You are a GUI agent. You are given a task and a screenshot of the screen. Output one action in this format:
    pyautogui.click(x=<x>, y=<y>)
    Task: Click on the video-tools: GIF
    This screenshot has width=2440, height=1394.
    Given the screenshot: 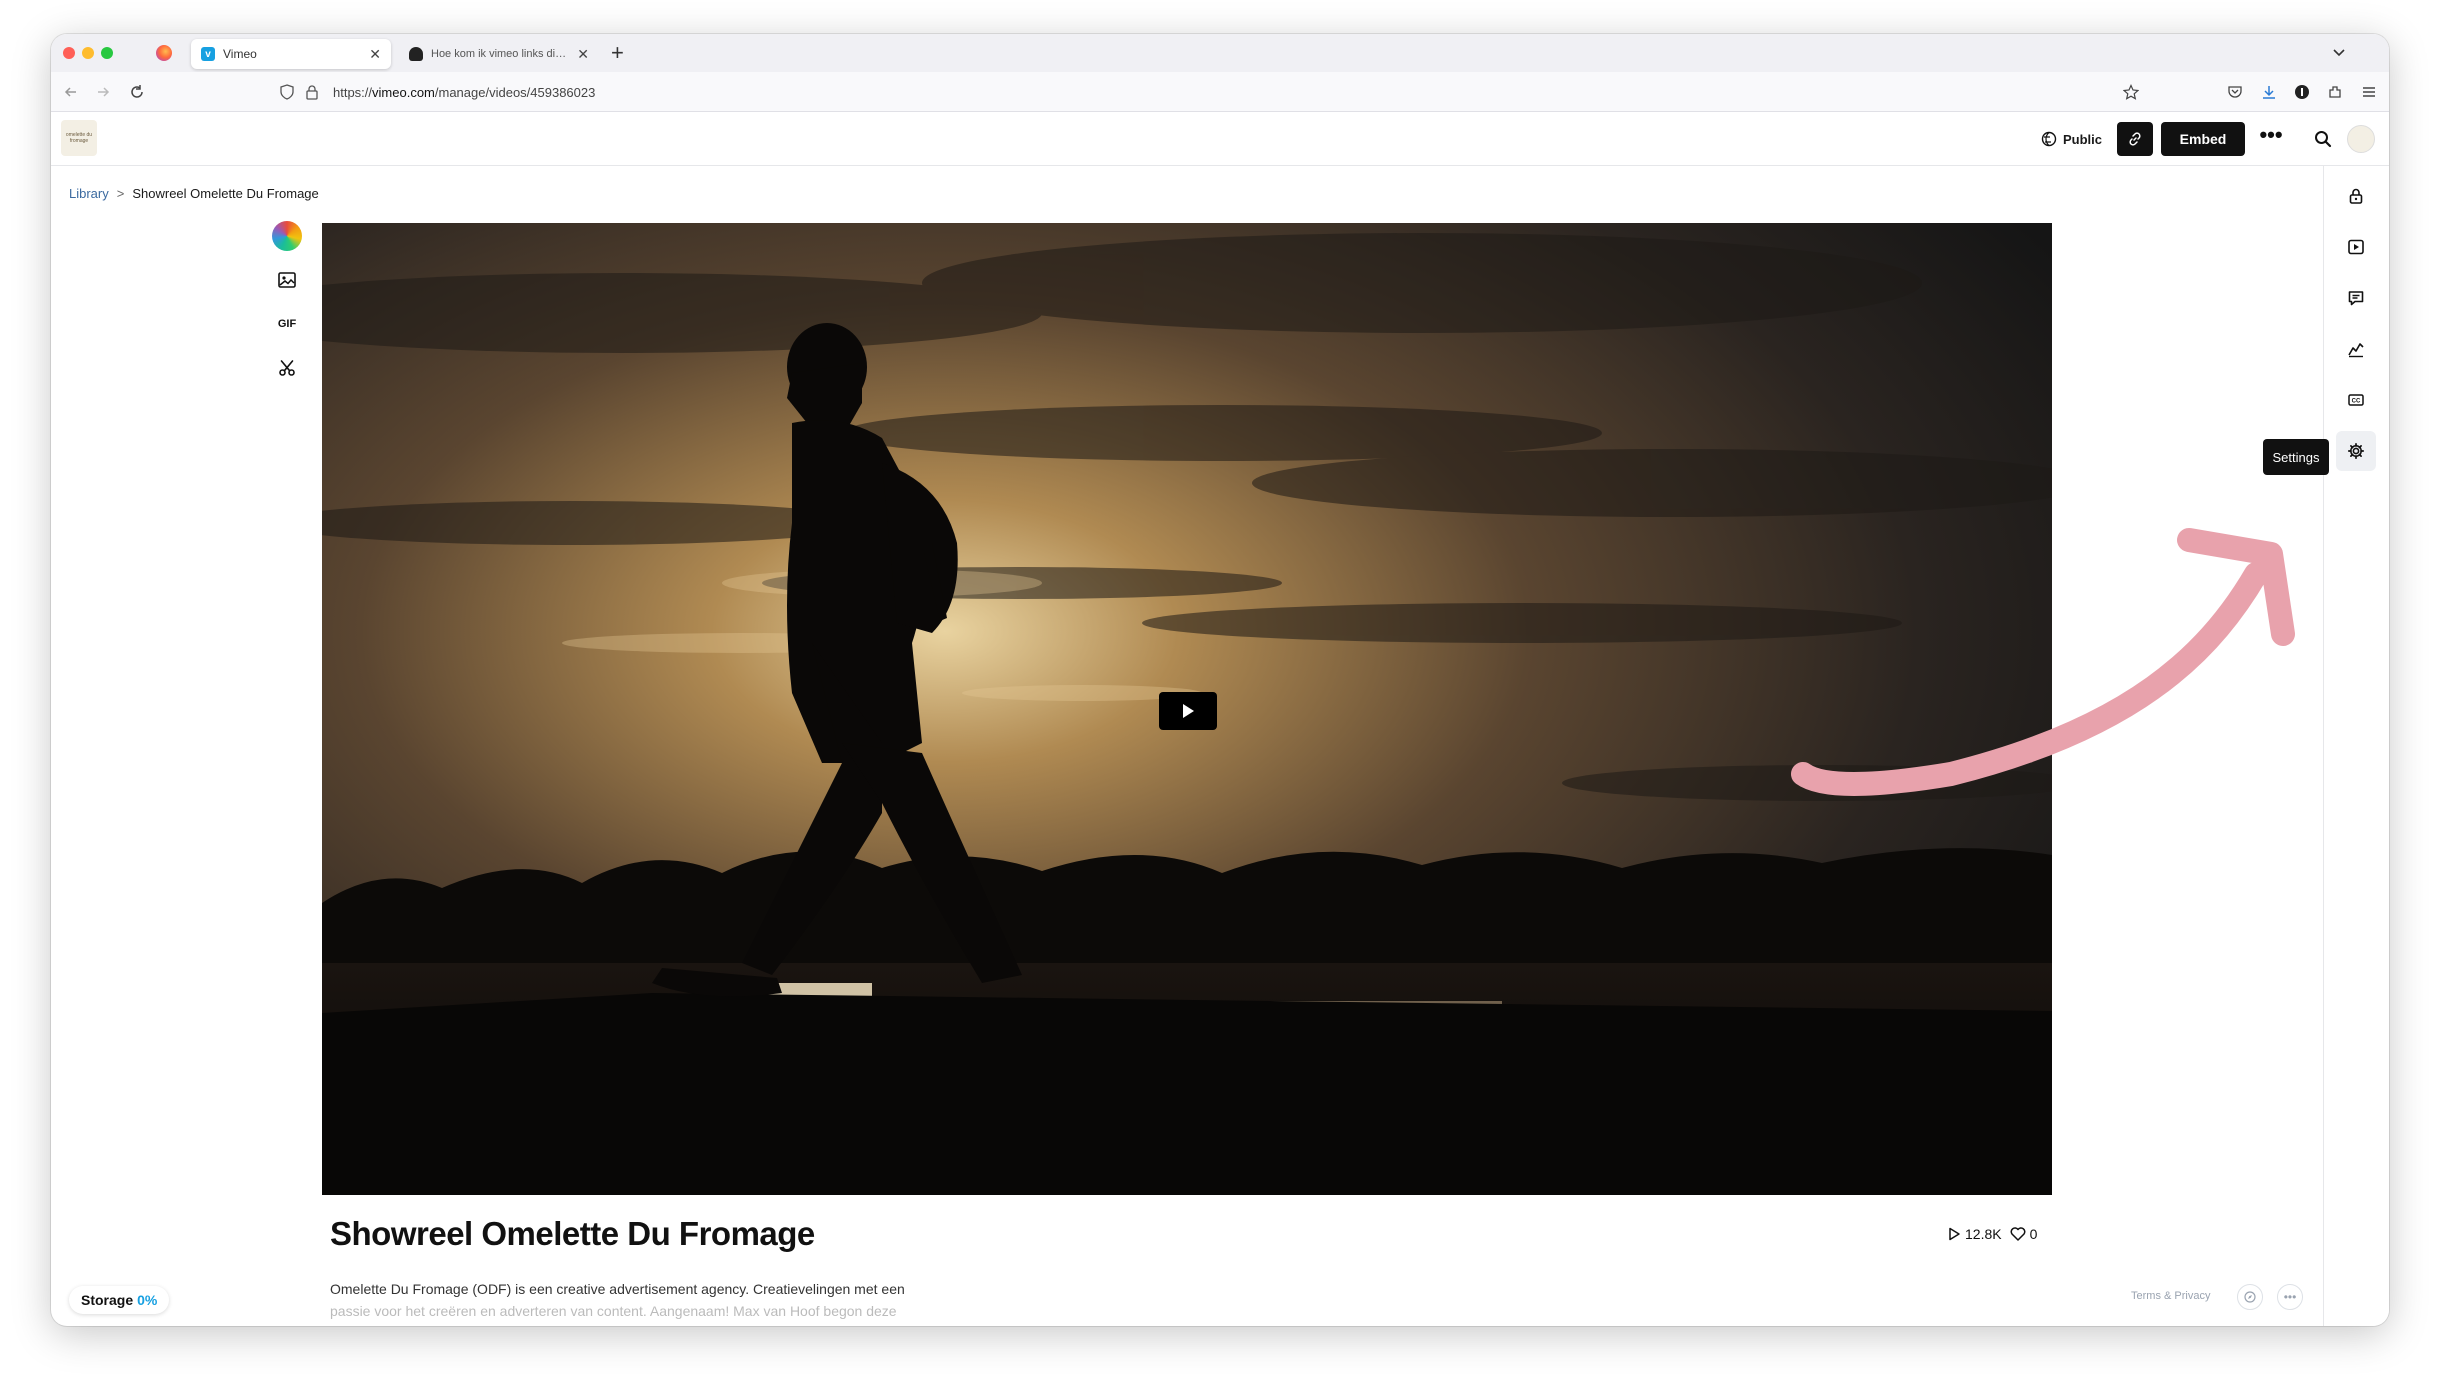 What is the action you would take?
    pyautogui.click(x=289, y=308)
    